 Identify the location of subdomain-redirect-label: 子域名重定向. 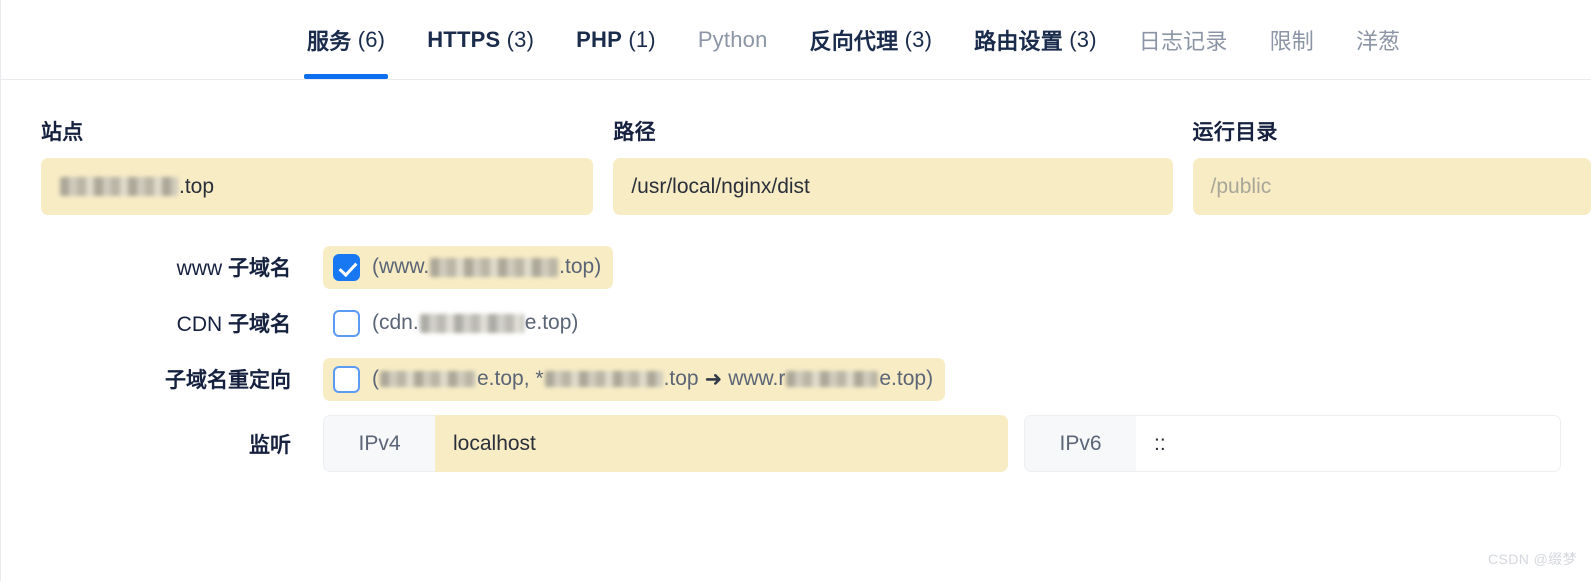
(228, 380).